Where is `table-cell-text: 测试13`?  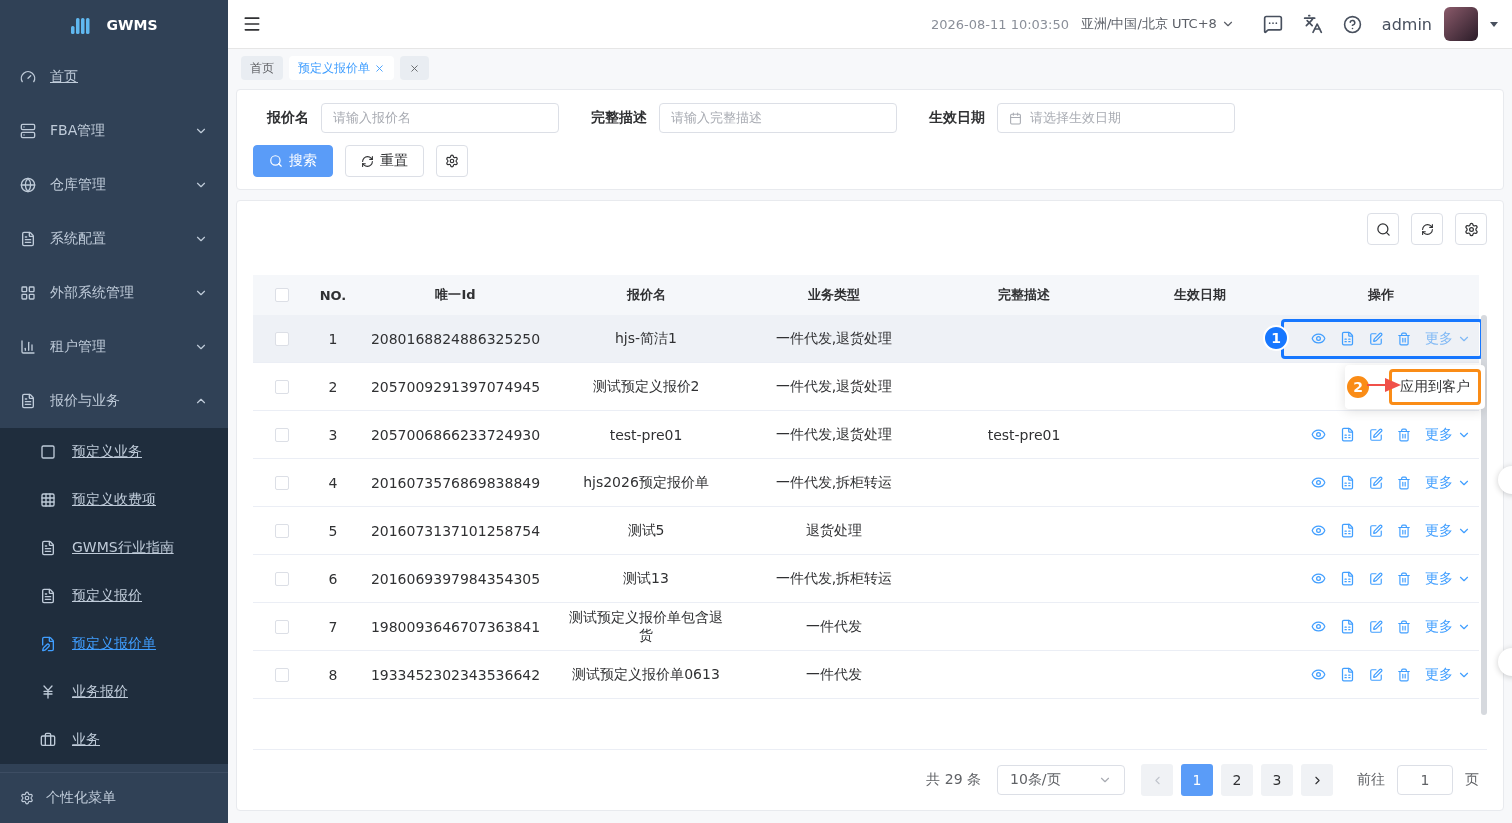 table-cell-text: 测试13 is located at coordinates (646, 578).